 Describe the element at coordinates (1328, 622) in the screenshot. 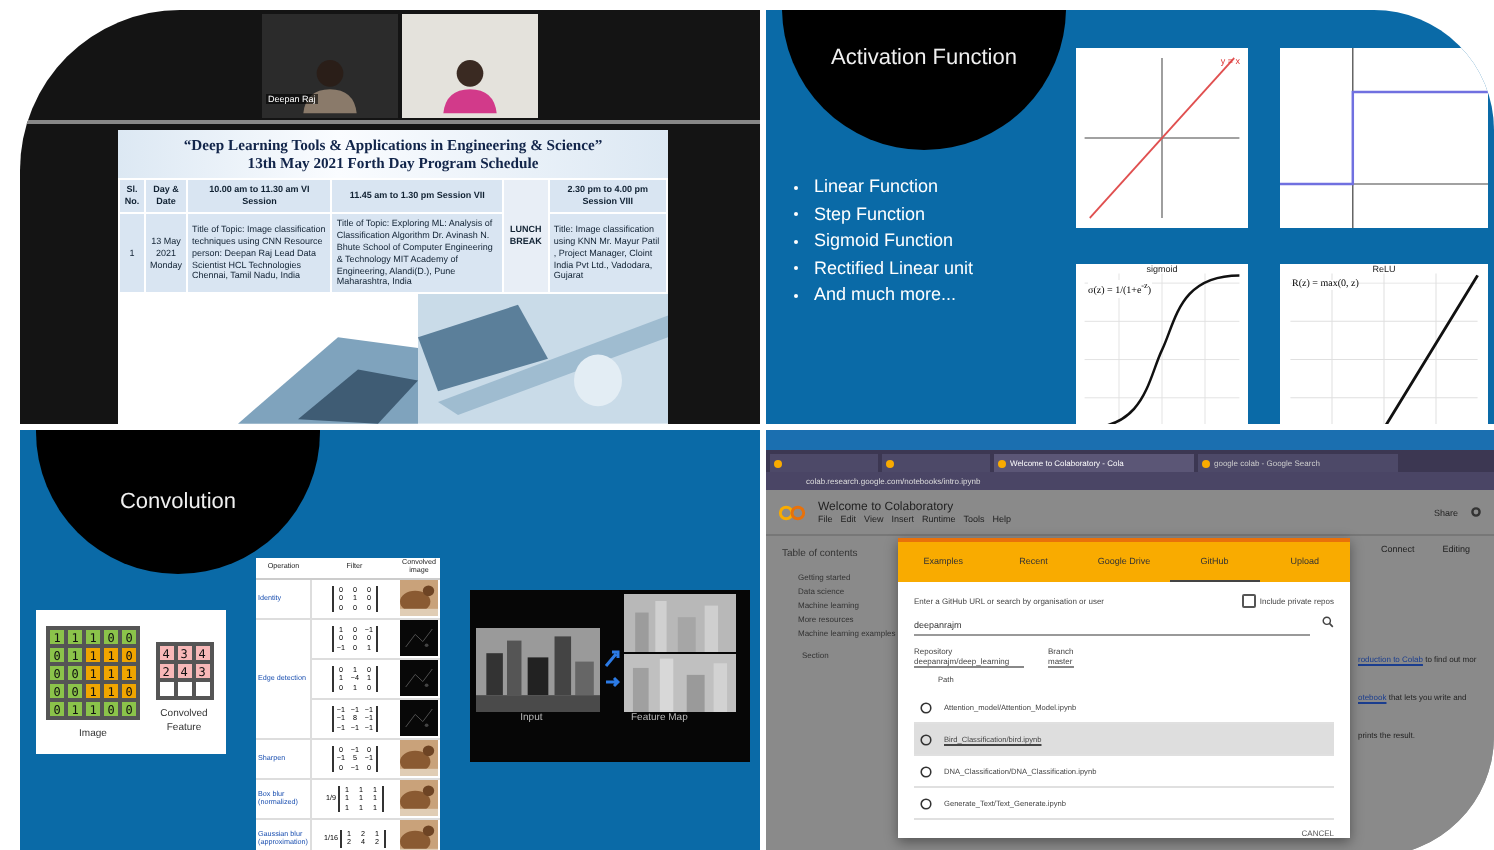

I see `search-icon` at that location.